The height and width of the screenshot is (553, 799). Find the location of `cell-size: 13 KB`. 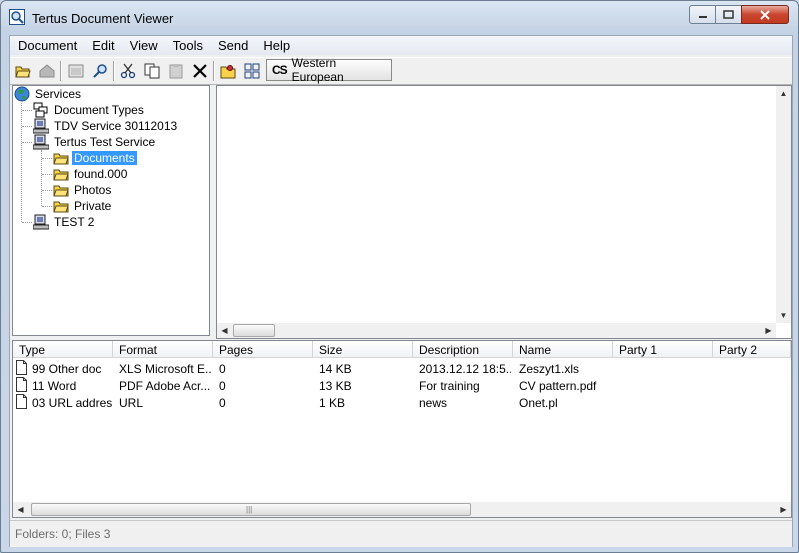

cell-size: 13 KB is located at coordinates (335, 386).